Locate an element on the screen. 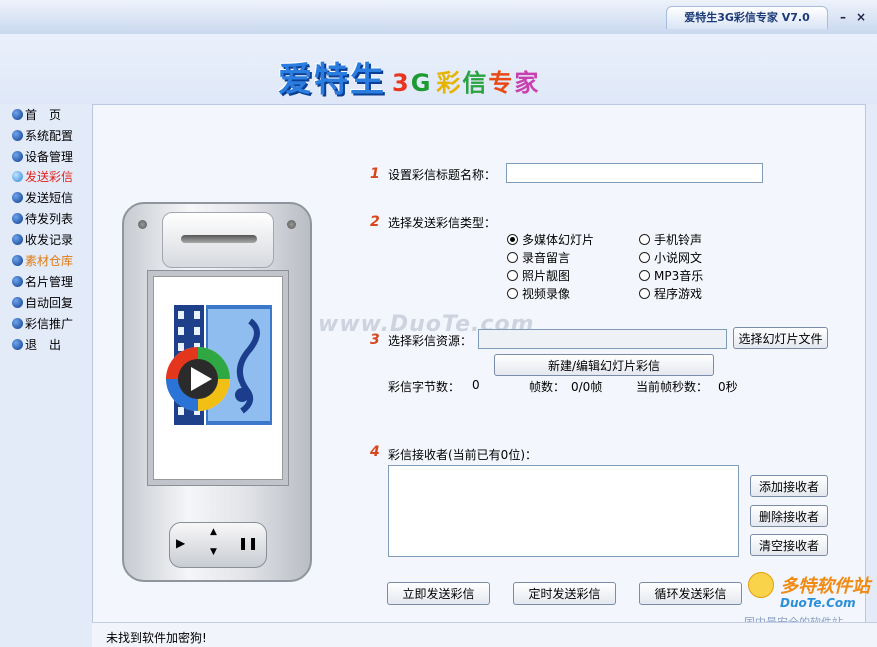  title-label: 设置彩信标题名称： is located at coordinates (442, 175).